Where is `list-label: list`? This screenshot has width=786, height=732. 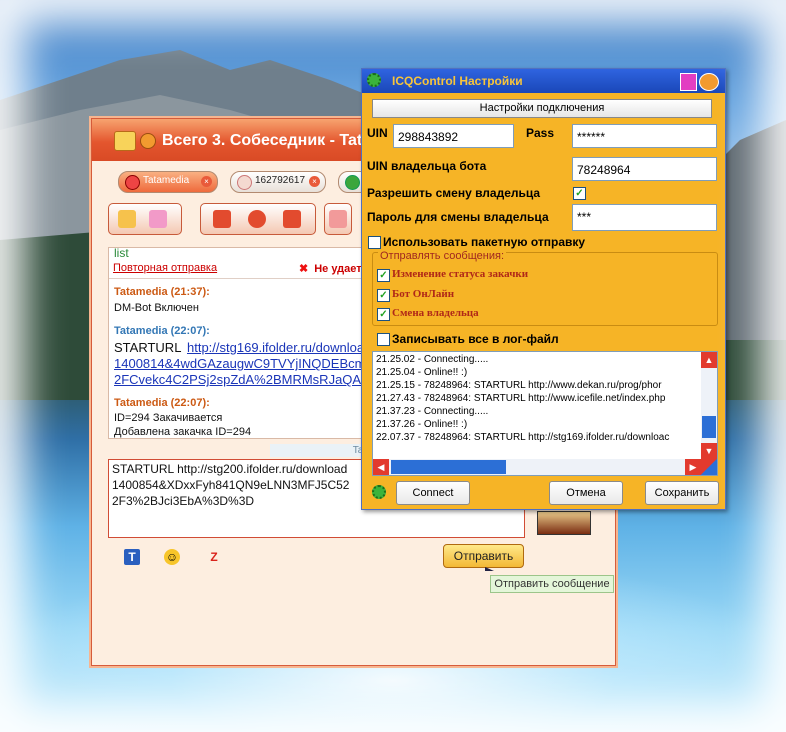
list-label: list is located at coordinates (121, 253).